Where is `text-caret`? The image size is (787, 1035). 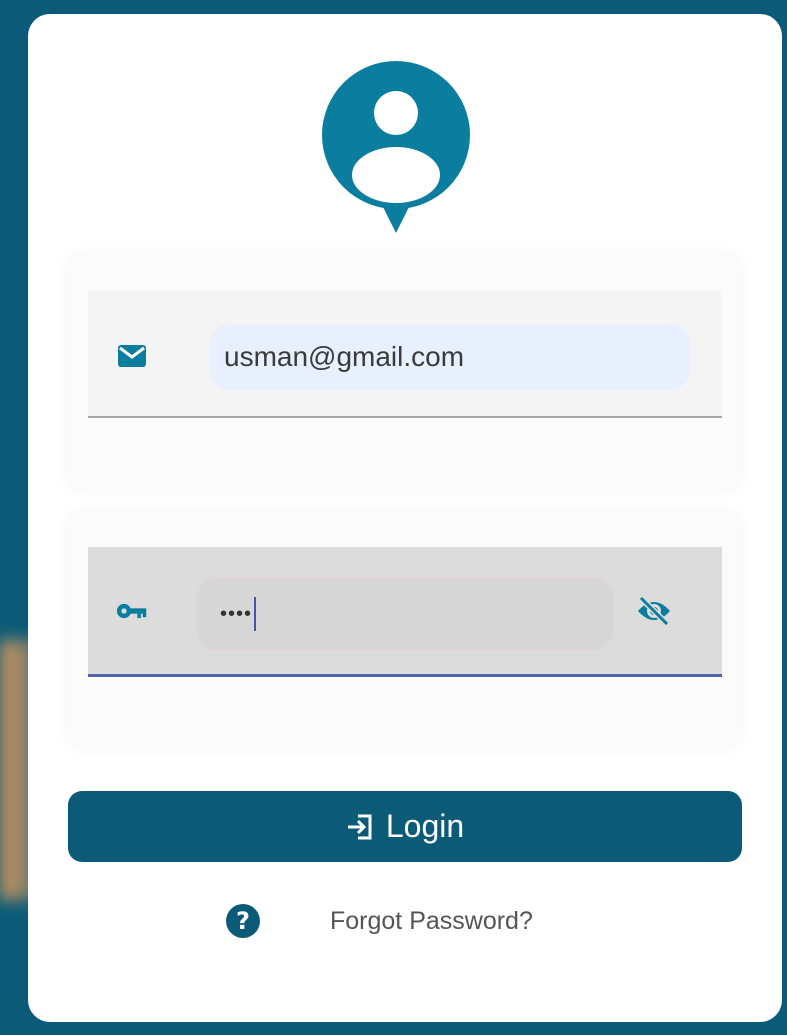
text-caret is located at coordinates (255, 614).